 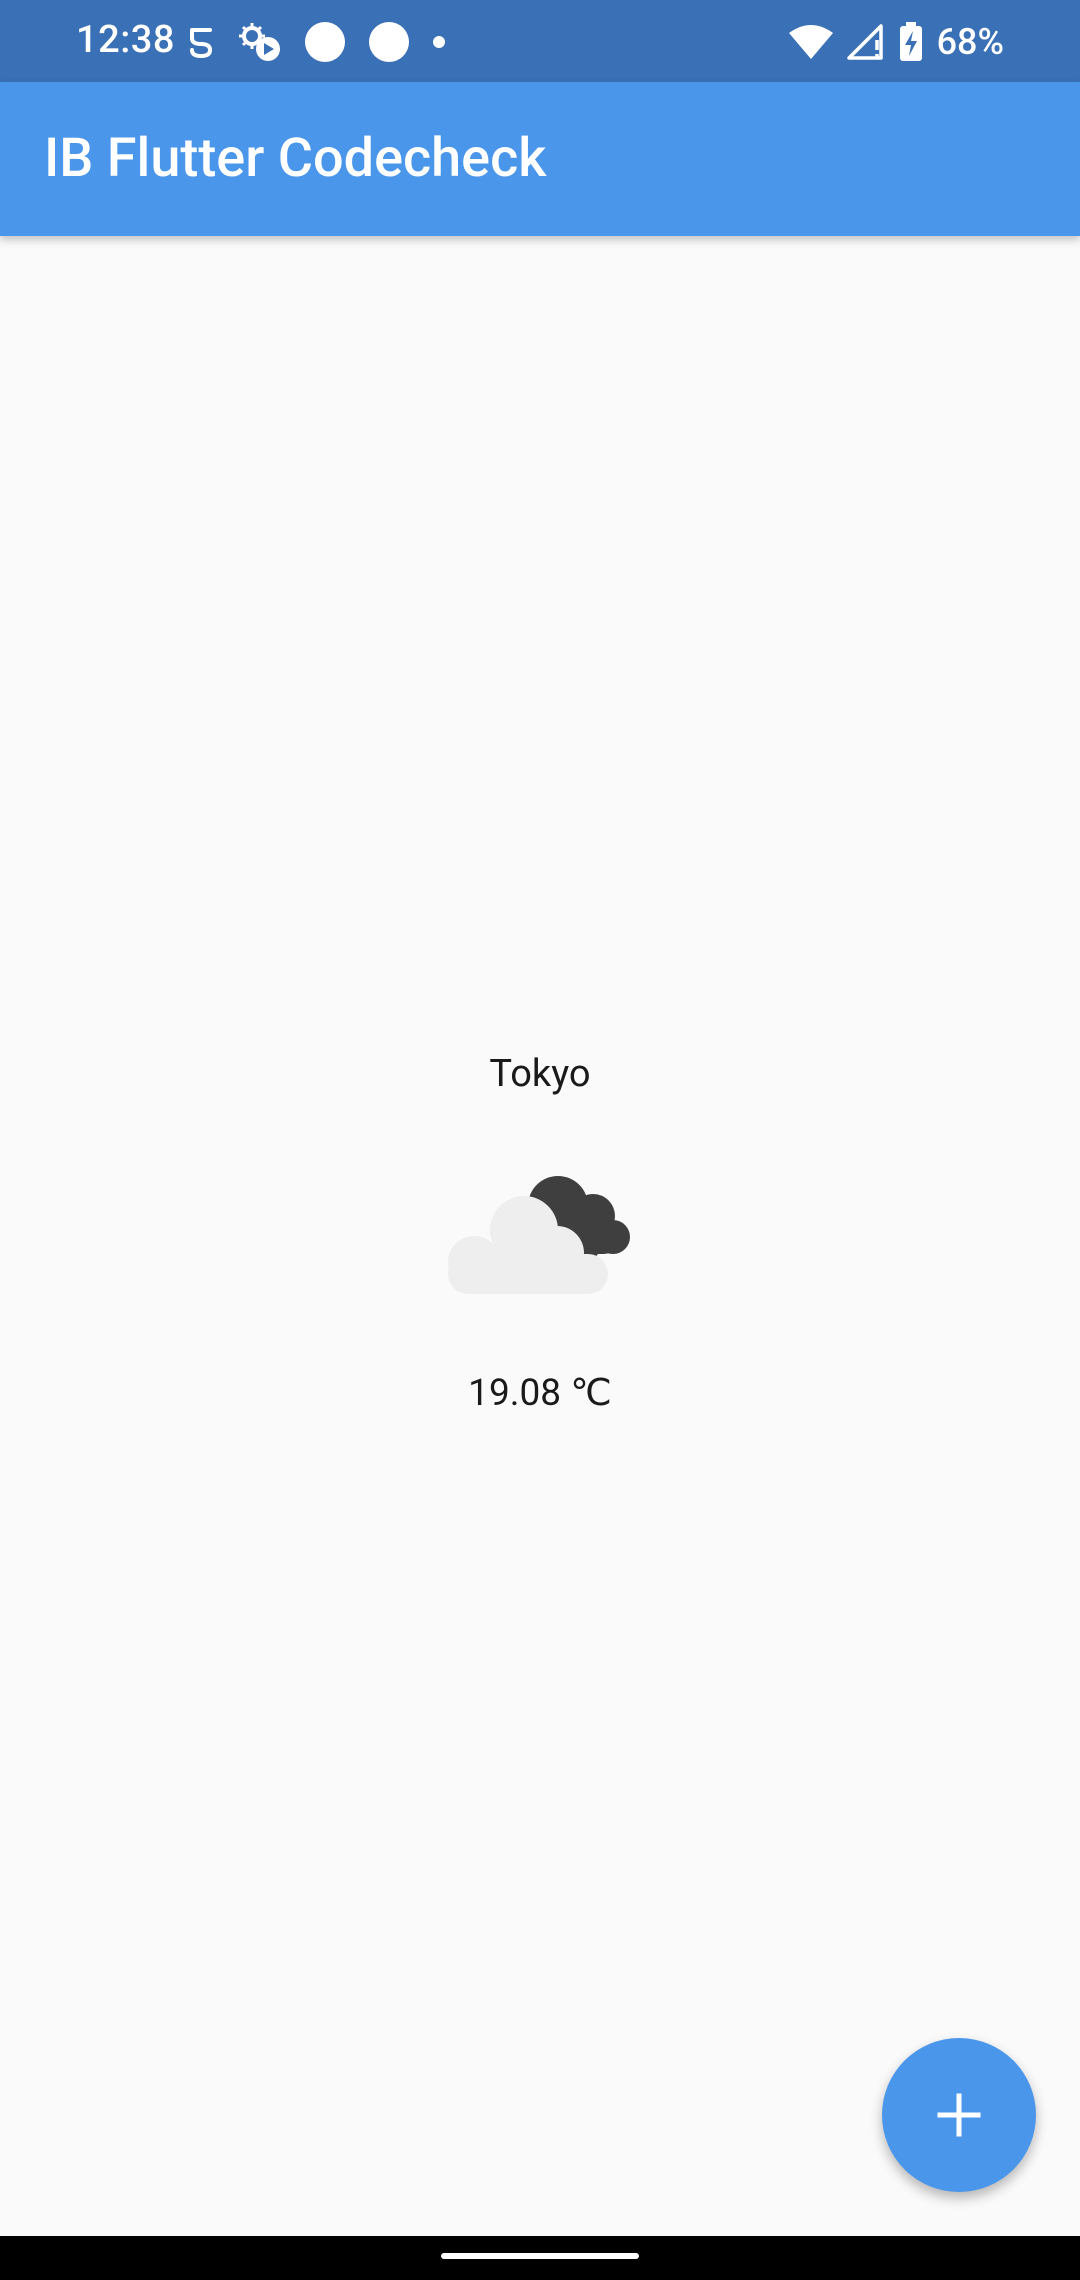 What do you see at coordinates (539, 1235) in the screenshot?
I see `cloudy-night-icon` at bounding box center [539, 1235].